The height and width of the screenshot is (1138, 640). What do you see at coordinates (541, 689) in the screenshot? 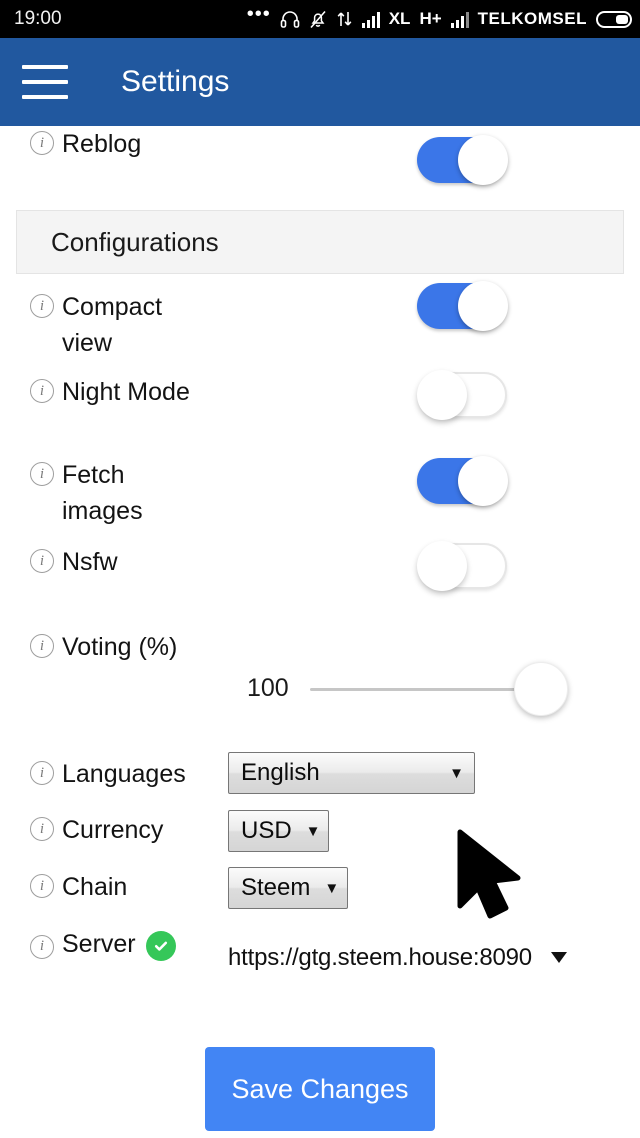
I see `voting-slider-thumb` at bounding box center [541, 689].